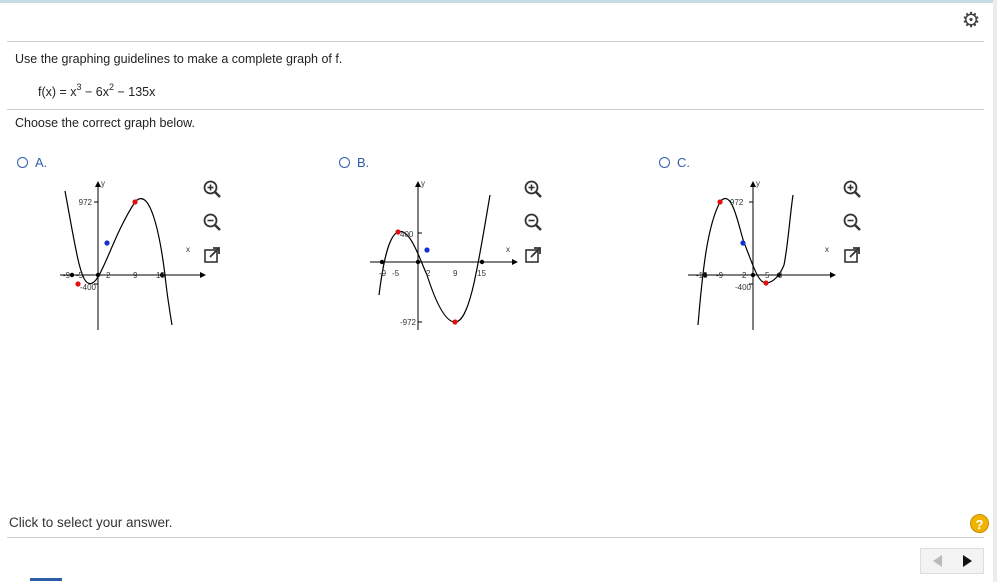  I want to click on graph-c-toolbar, so click(853, 228).